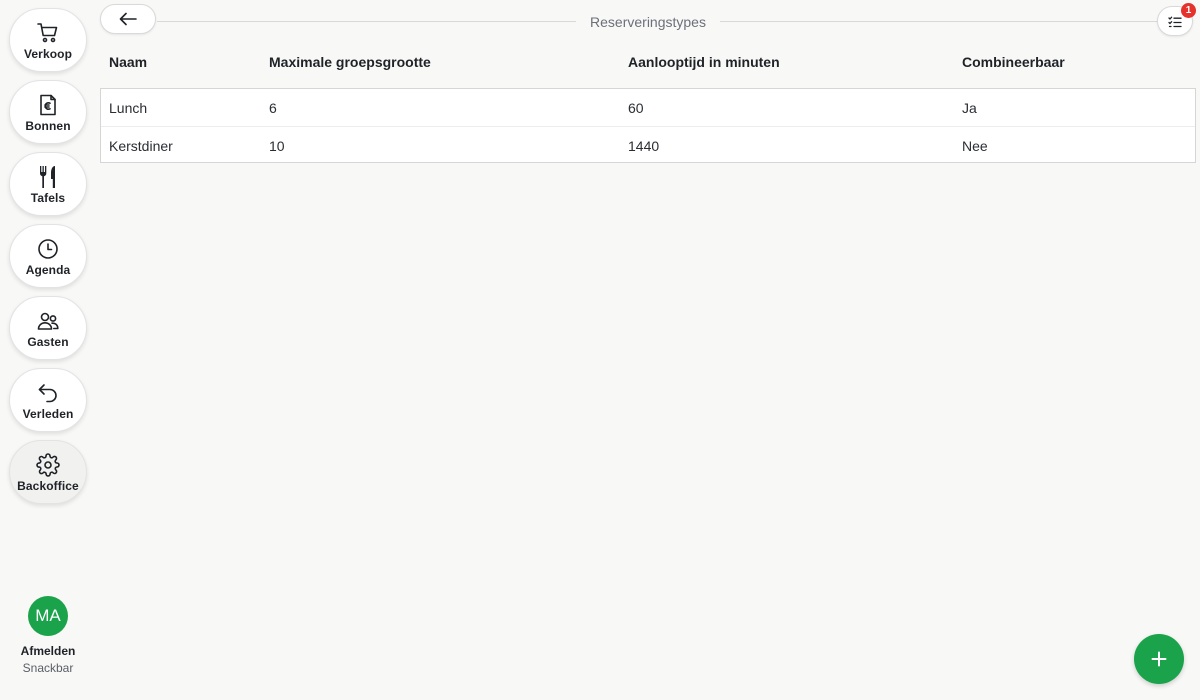 Image resolution: width=1200 pixels, height=700 pixels. What do you see at coordinates (48, 668) in the screenshot?
I see `user-role-label: Snackbar` at bounding box center [48, 668].